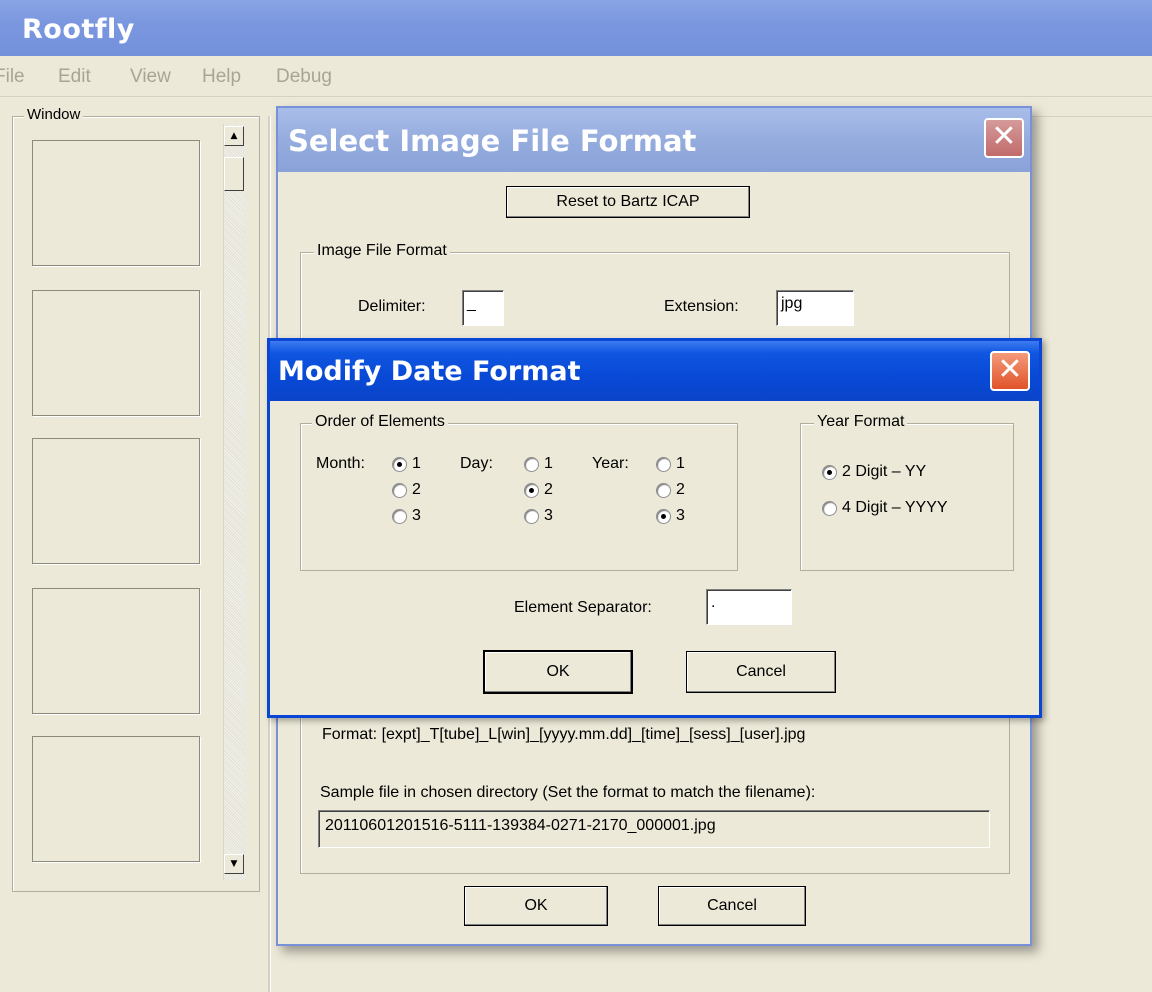 The width and height of the screenshot is (1152, 992). What do you see at coordinates (234, 136) in the screenshot?
I see `scroll-up-arrow-icon: ▲` at bounding box center [234, 136].